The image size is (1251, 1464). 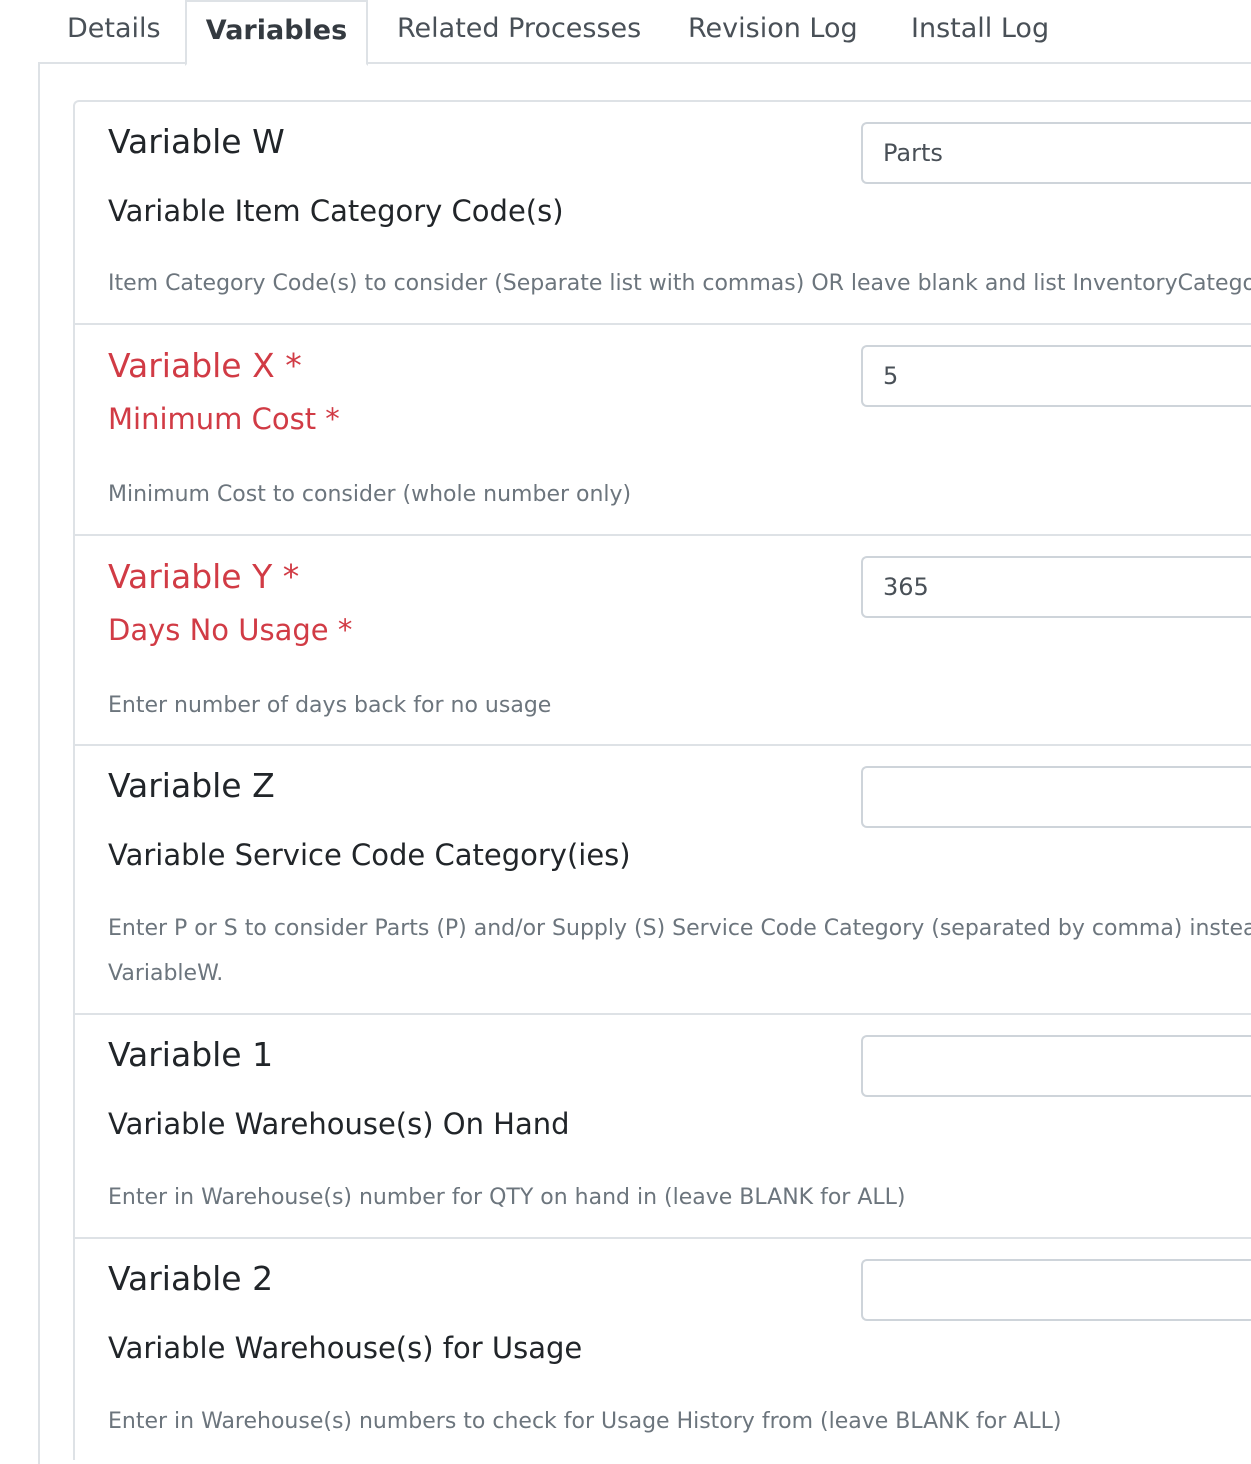 I want to click on variable-title: Variable 1, so click(x=191, y=1054).